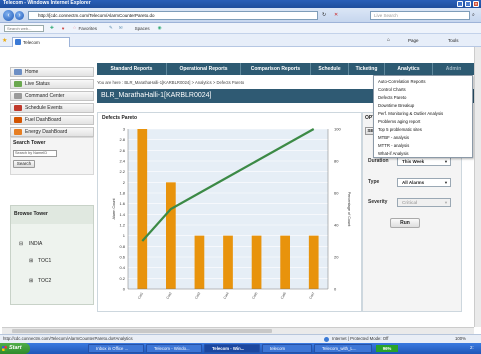 The height and width of the screenshot is (354, 481). What do you see at coordinates (44, 261) in the screenshot?
I see `tree-node-toc1: TOC1` at bounding box center [44, 261].